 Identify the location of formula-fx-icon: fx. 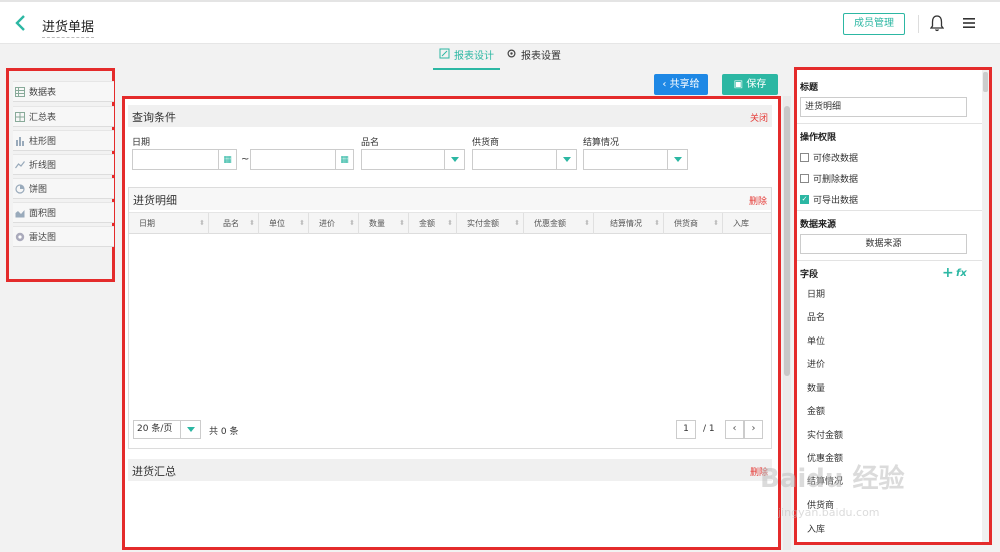
(961, 273).